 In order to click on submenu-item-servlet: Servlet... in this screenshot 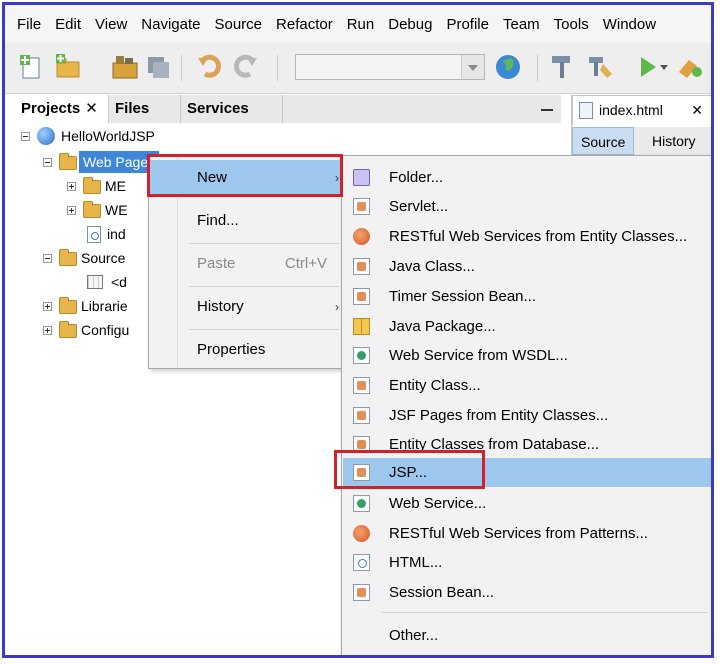, I will do `click(527, 206)`.